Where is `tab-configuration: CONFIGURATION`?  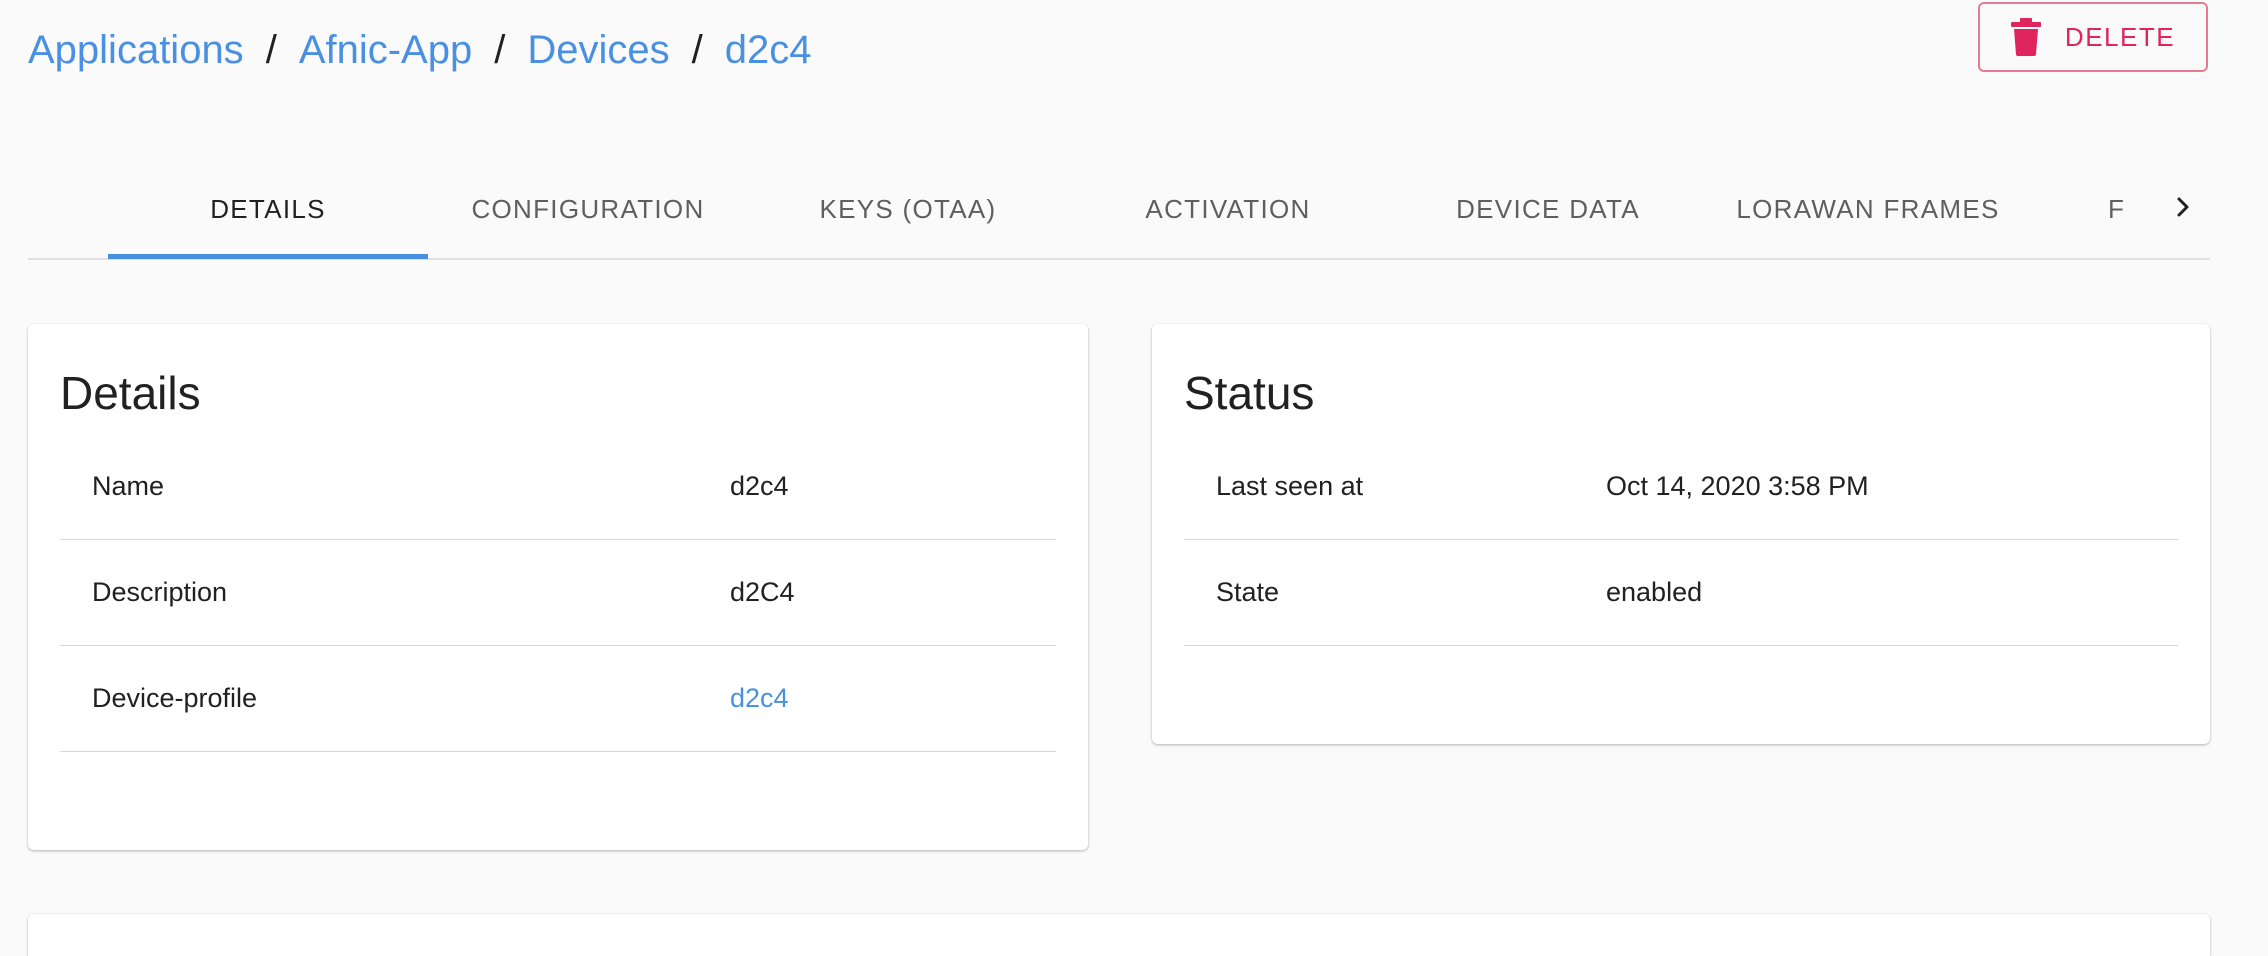 tab-configuration: CONFIGURATION is located at coordinates (588, 209).